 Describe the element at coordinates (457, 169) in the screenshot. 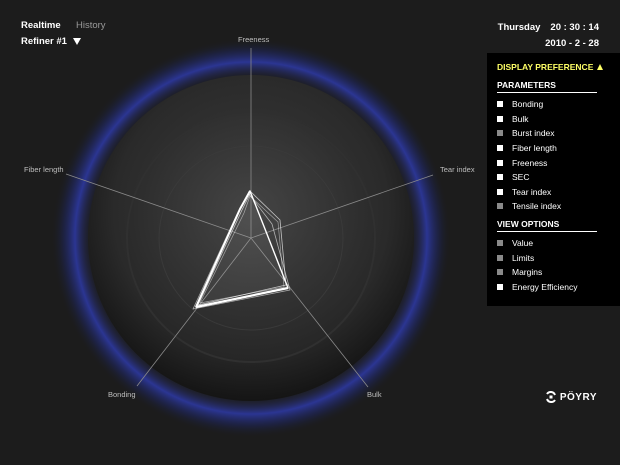

I see `axis-label-tear-index: Tear index` at that location.